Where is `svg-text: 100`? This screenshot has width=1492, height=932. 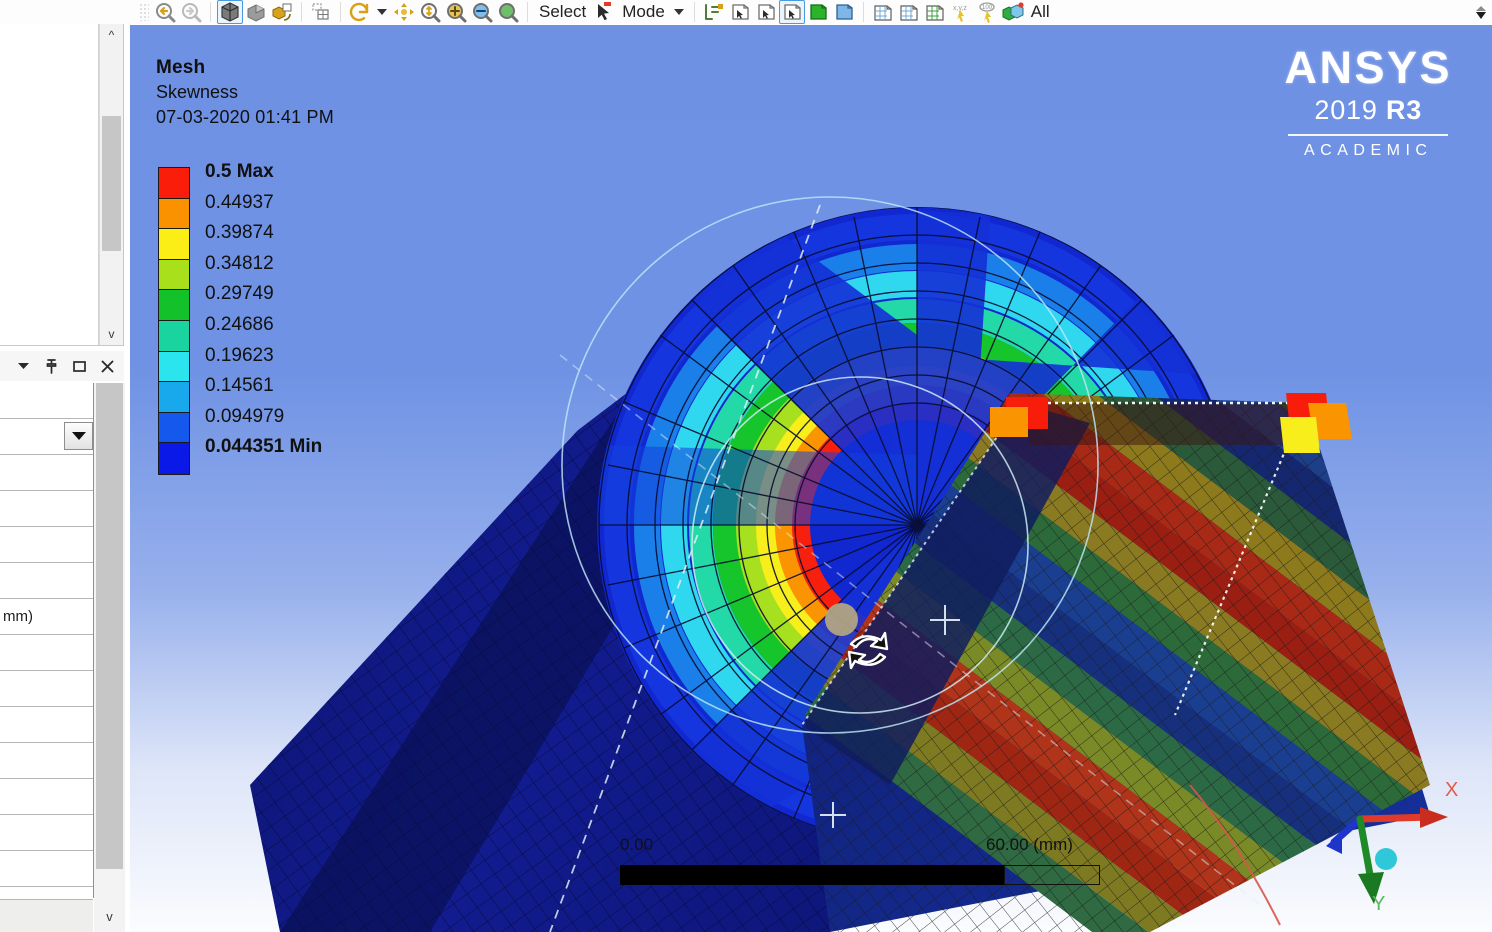
svg-text: 100 is located at coordinates (987, 8).